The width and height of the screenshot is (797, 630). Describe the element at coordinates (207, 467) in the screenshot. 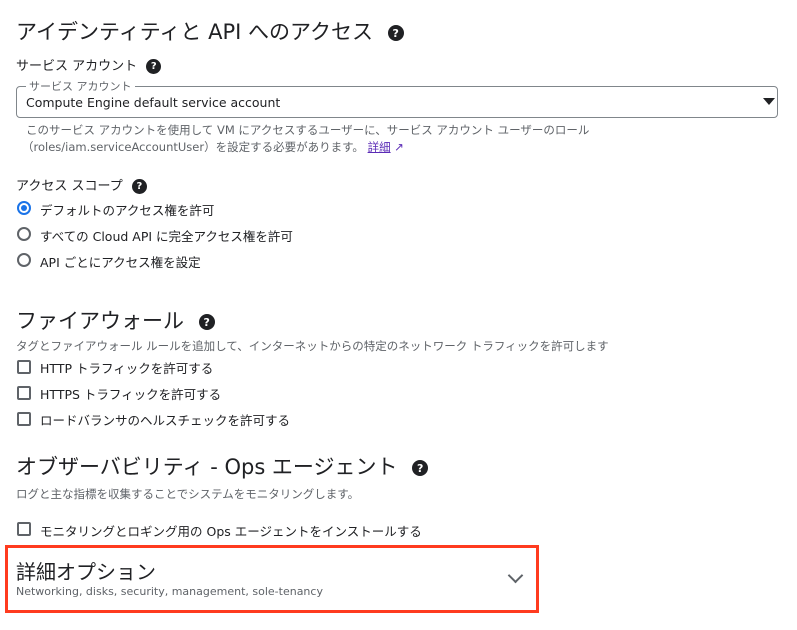

I see `observability-title-text: オブザーバビリティ - Ops エージェント` at that location.